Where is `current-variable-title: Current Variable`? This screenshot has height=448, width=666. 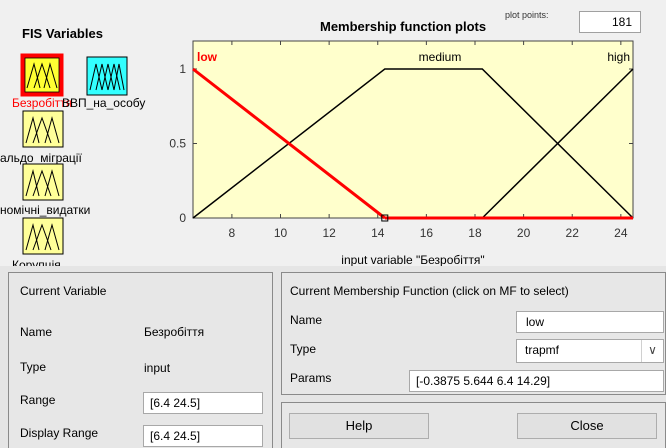
current-variable-title: Current Variable is located at coordinates (63, 291).